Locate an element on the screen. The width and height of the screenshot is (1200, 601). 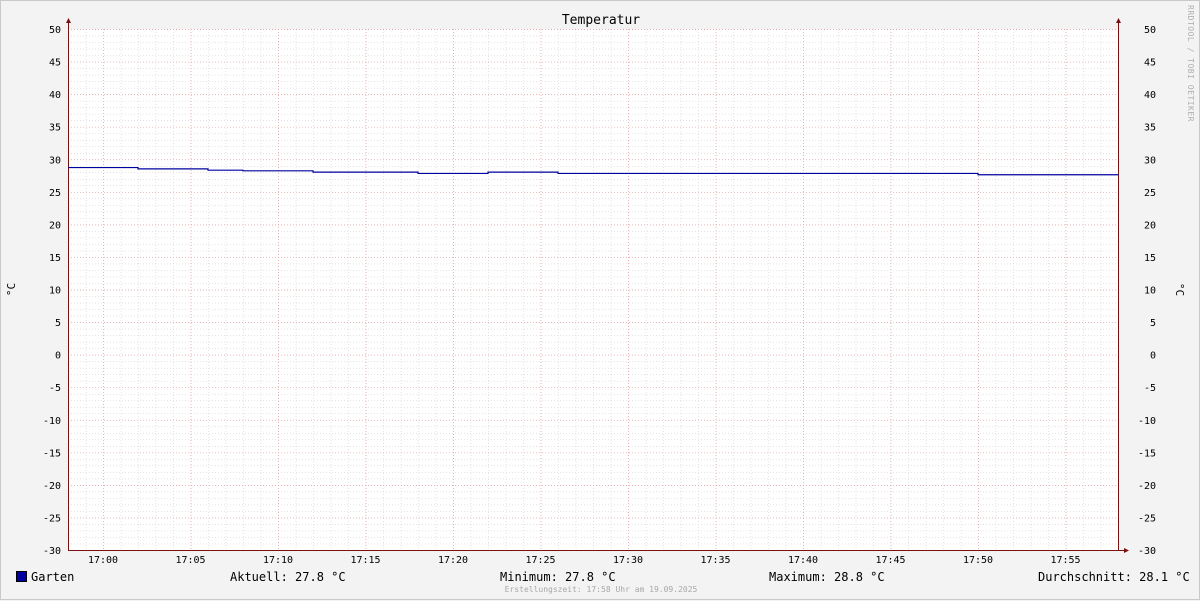
y-tick-label: -25 is located at coordinates (52, 518).